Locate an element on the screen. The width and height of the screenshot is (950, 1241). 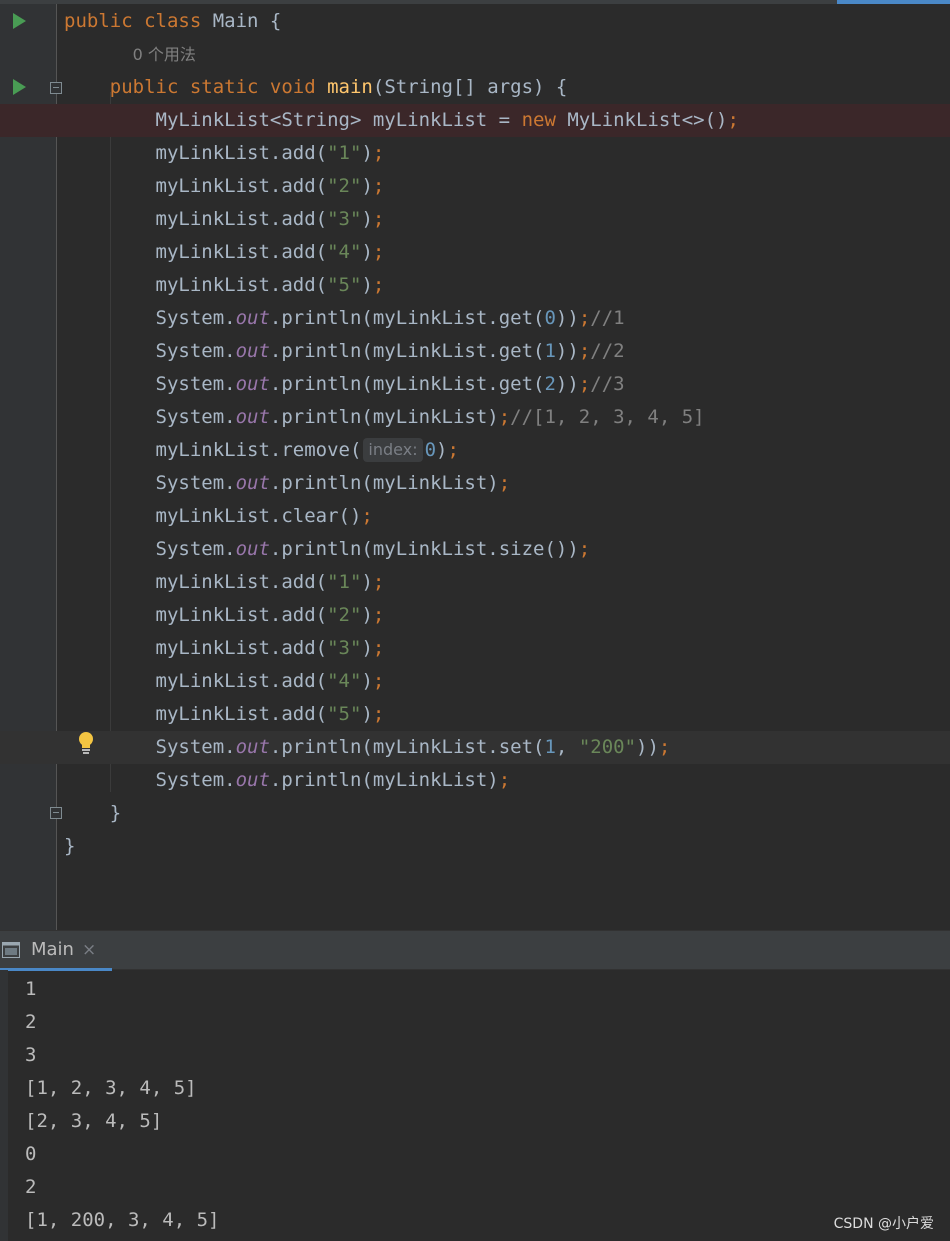
console-output-line: [1, 200, 3, 4, 5] is located at coordinates (122, 1220).